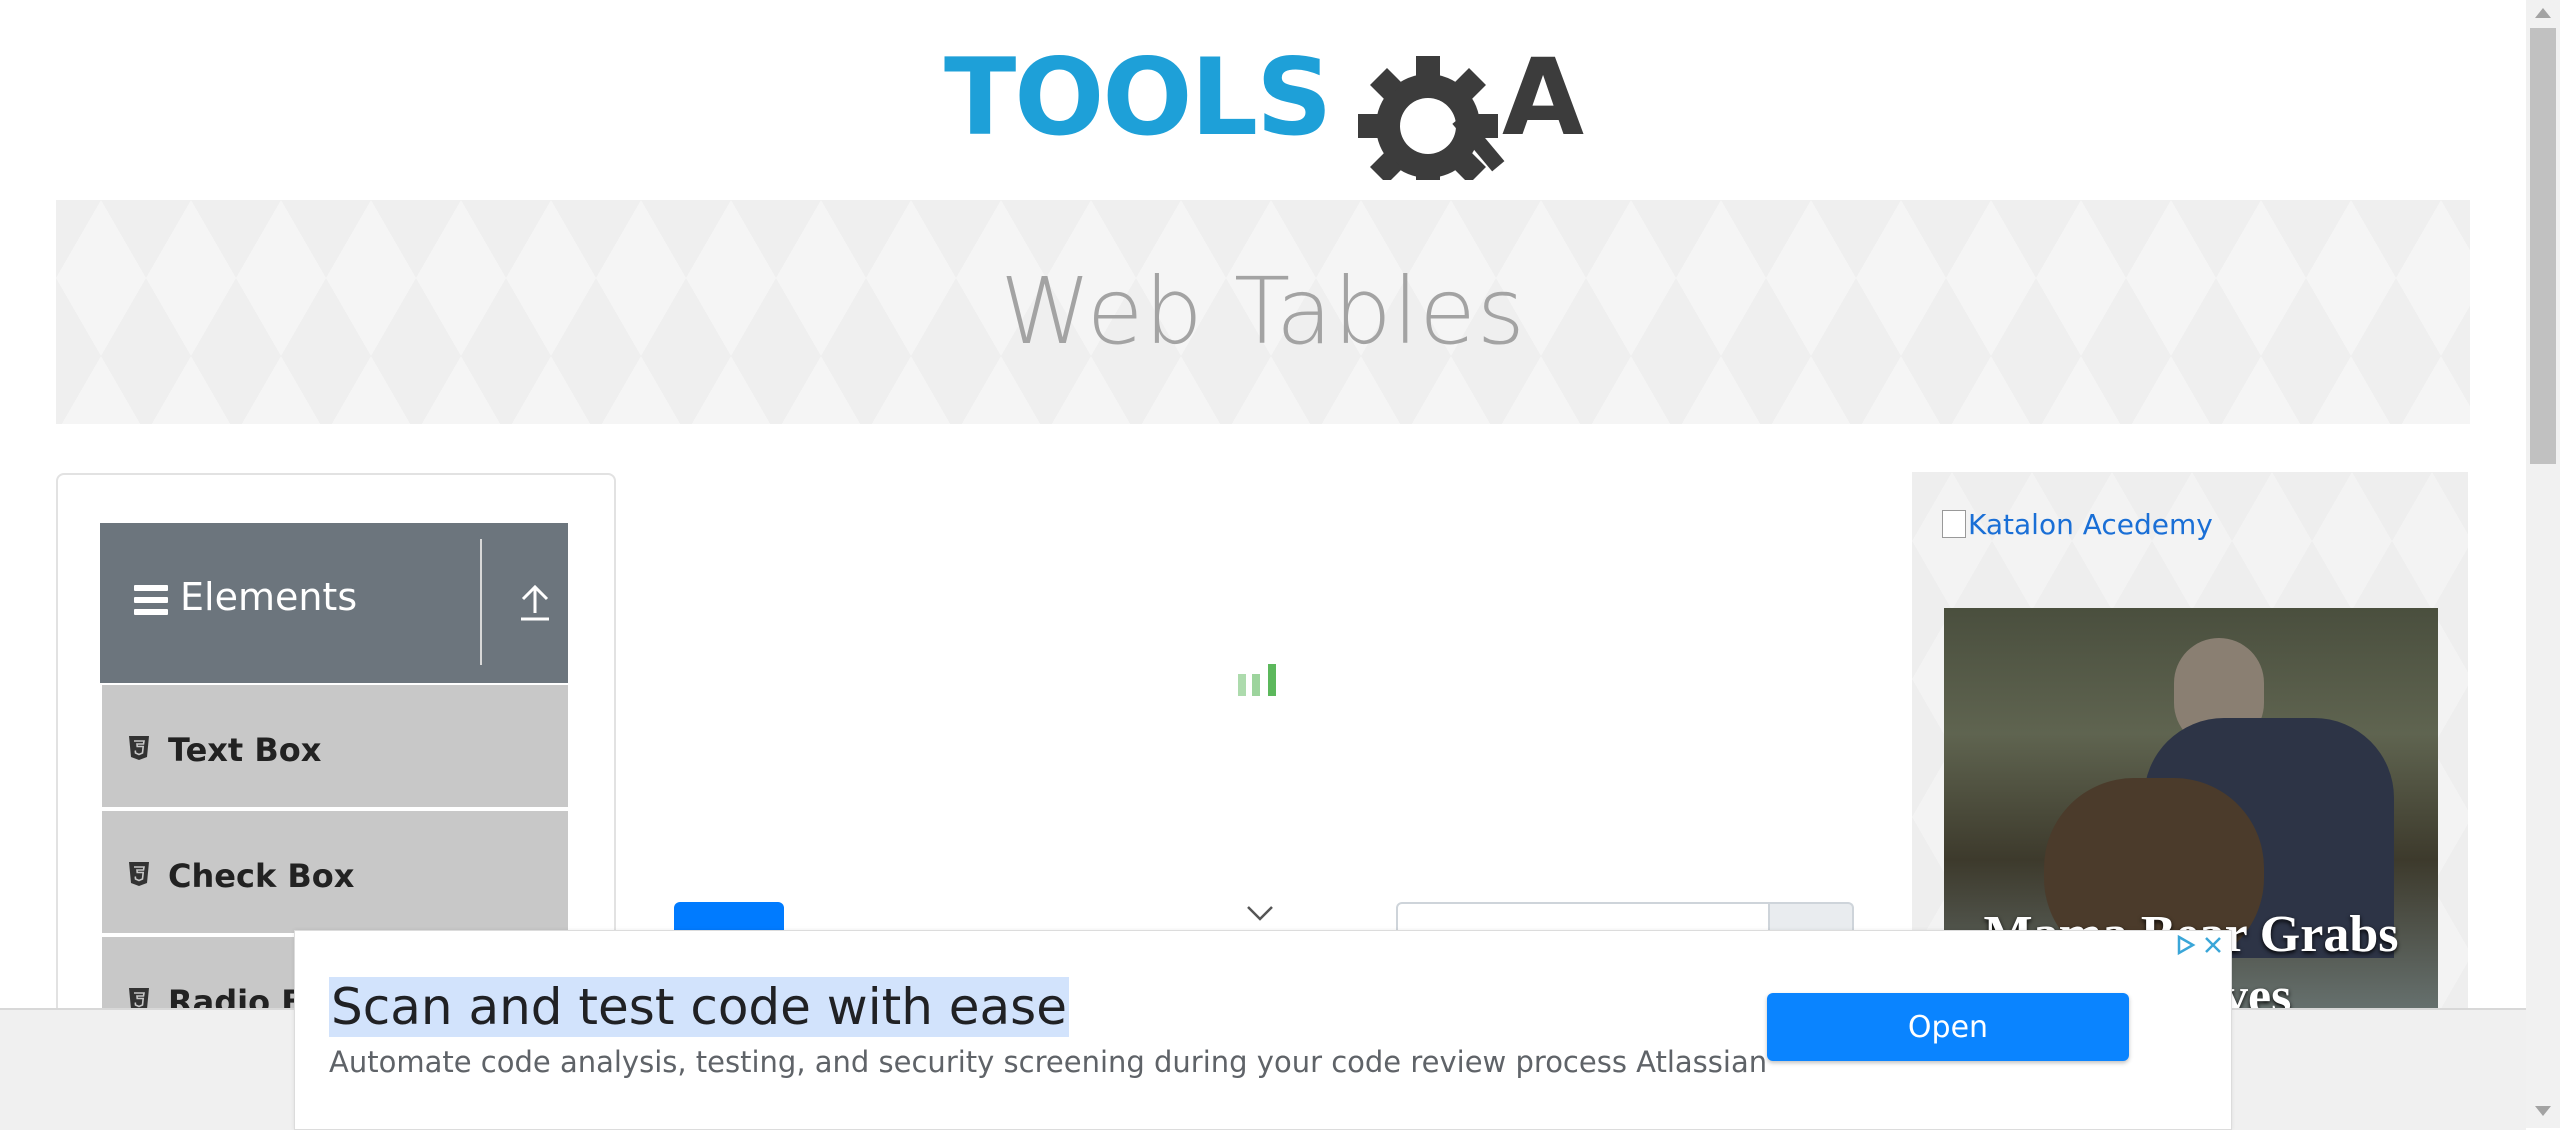 This screenshot has width=2560, height=1130. What do you see at coordinates (2213, 945) in the screenshot?
I see `close-icon` at bounding box center [2213, 945].